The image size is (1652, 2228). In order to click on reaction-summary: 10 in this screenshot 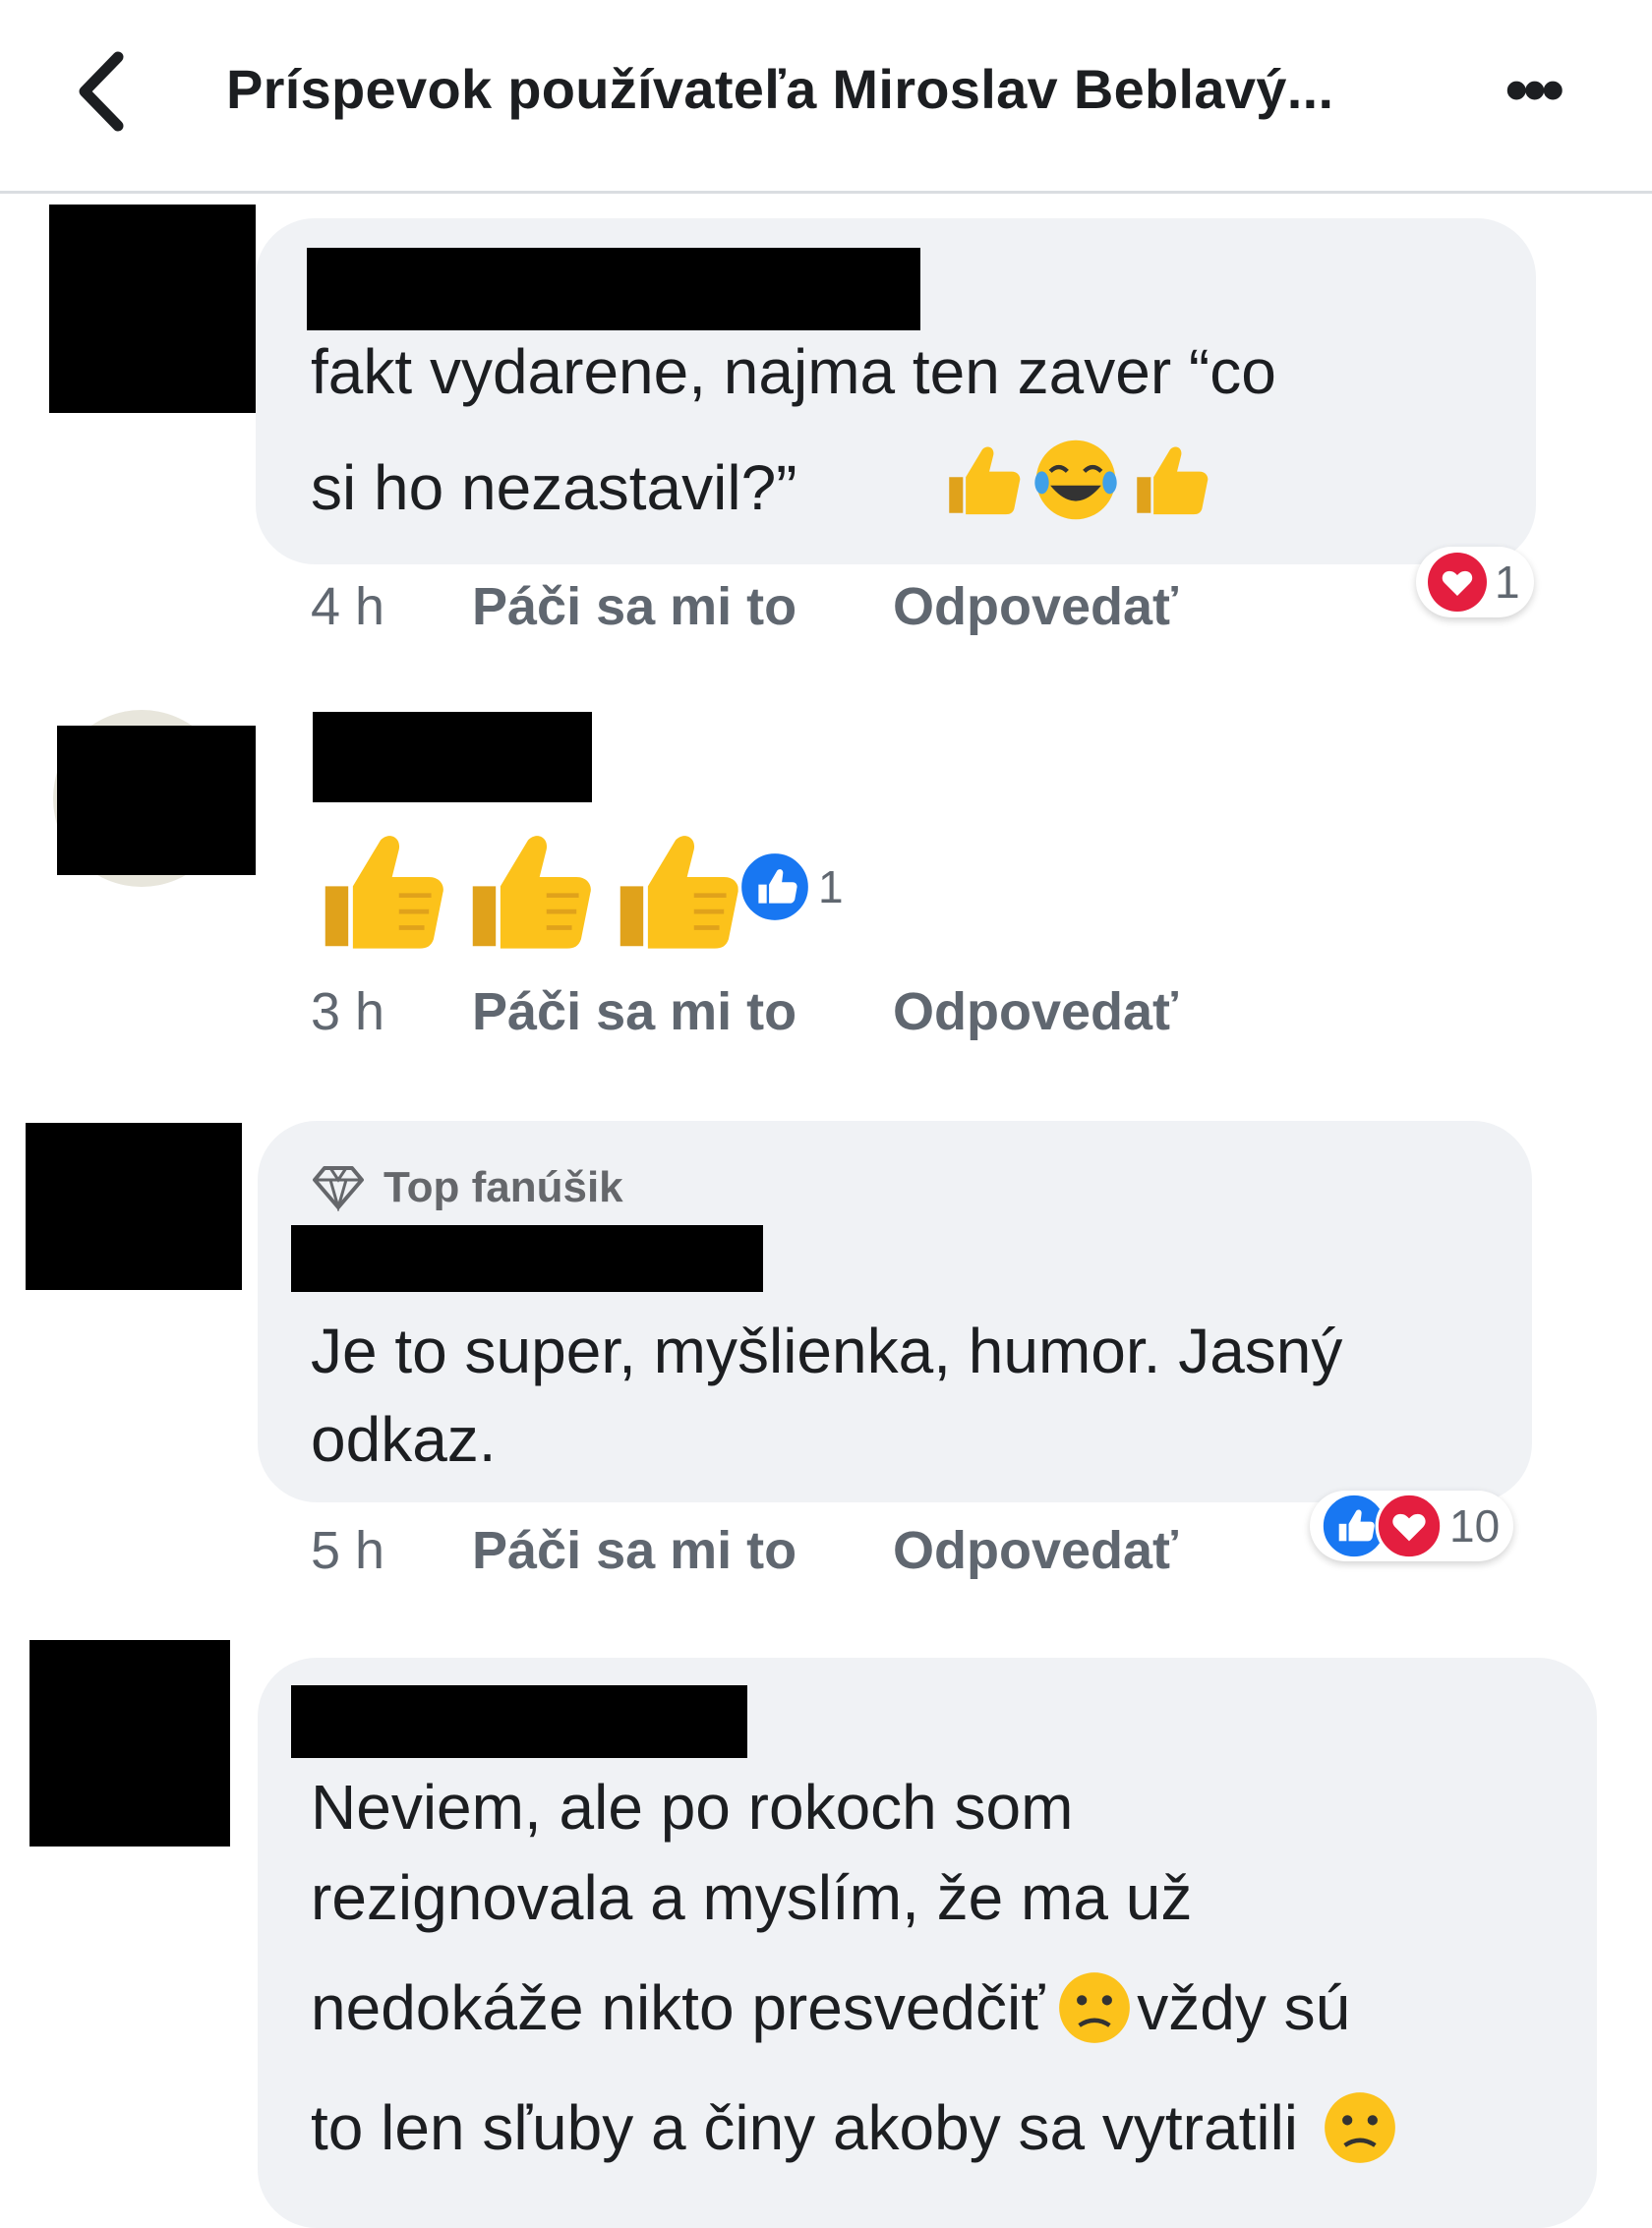, I will do `click(1412, 1526)`.